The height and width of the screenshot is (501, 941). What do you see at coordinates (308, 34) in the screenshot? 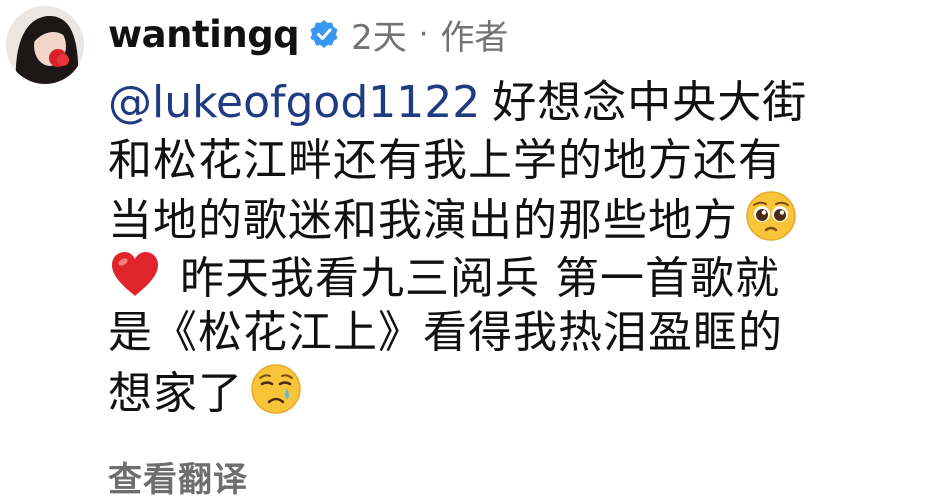
I see `comment-header: wantingq 2天 · 作者` at bounding box center [308, 34].